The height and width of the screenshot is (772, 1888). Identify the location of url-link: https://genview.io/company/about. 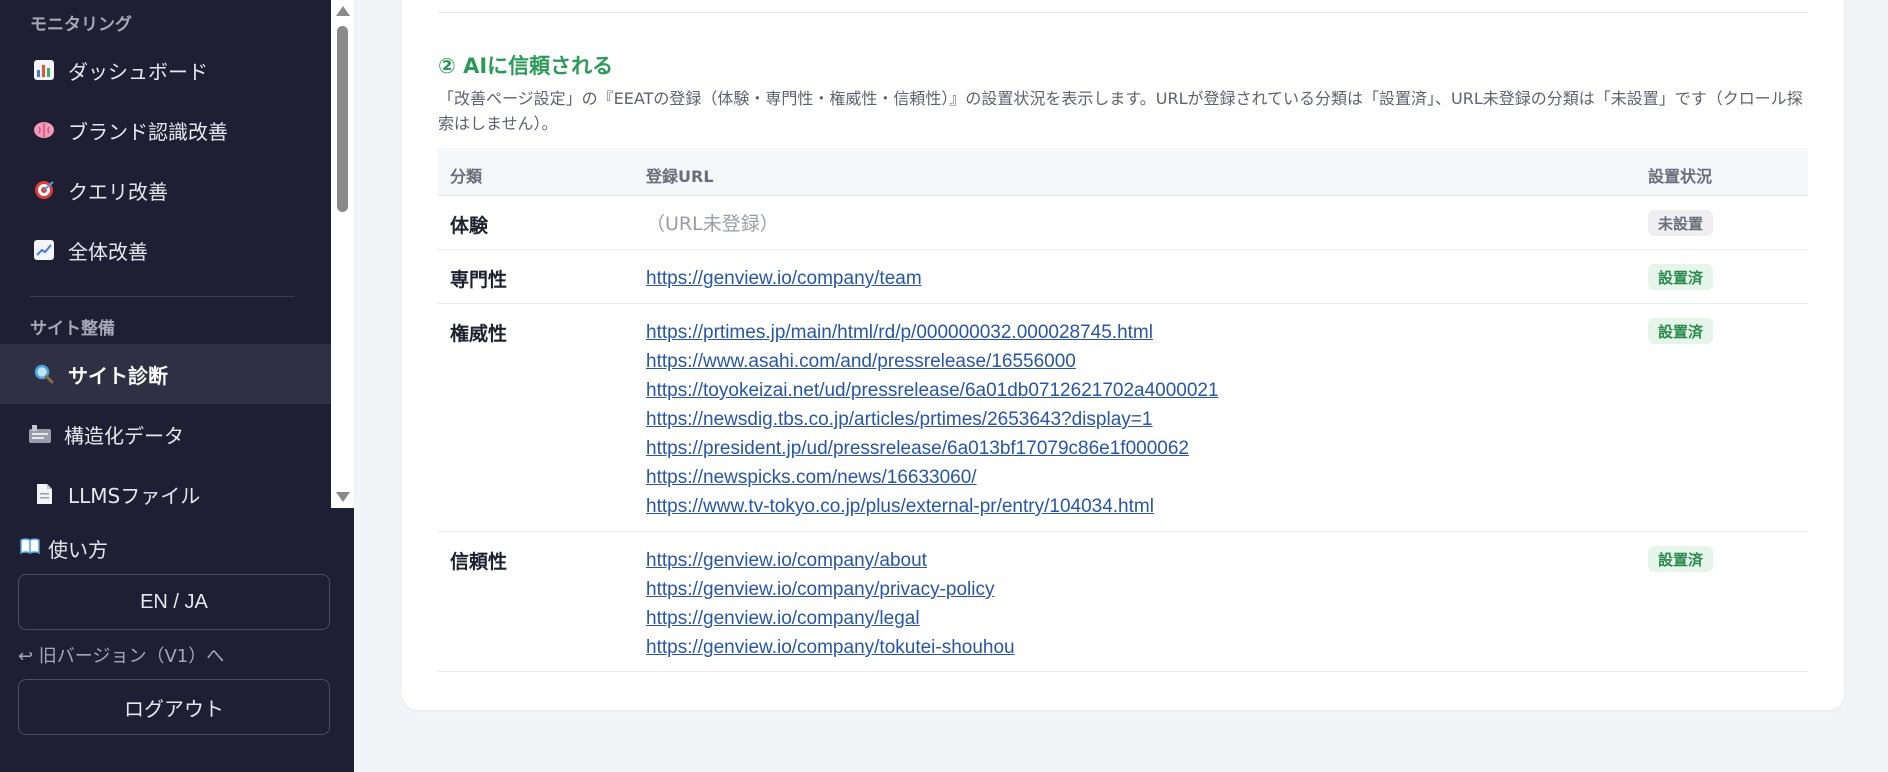
(830, 560).